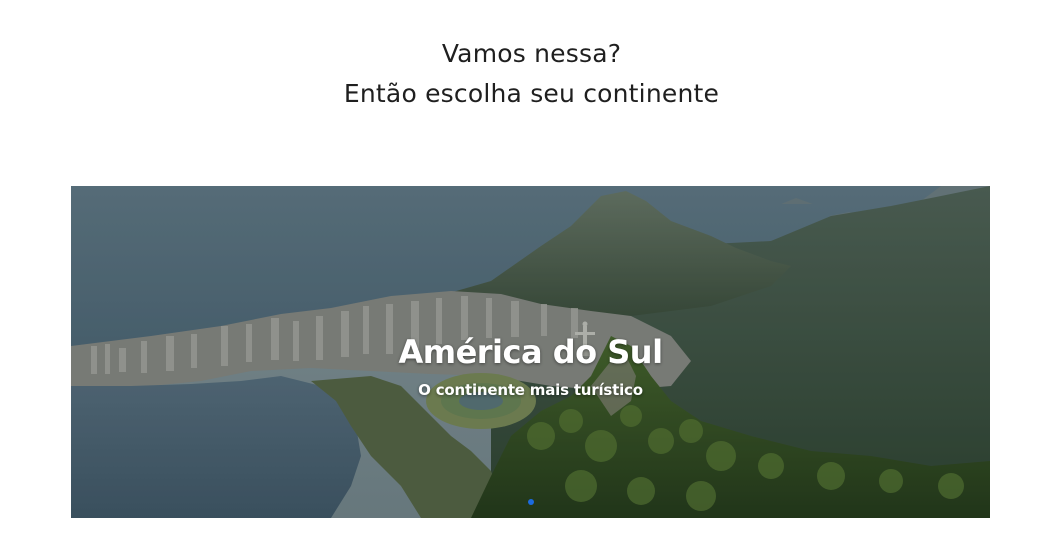  Describe the element at coordinates (531, 53) in the screenshot. I see `heading-question: Vamos nessa?` at that location.